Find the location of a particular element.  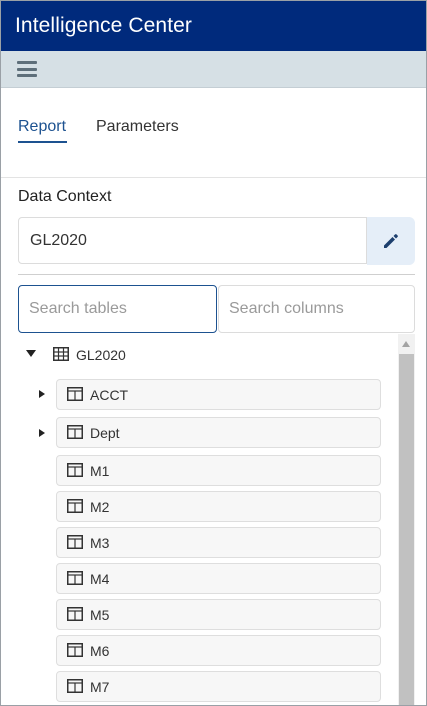

table-node-dept: Dept is located at coordinates (218, 432).